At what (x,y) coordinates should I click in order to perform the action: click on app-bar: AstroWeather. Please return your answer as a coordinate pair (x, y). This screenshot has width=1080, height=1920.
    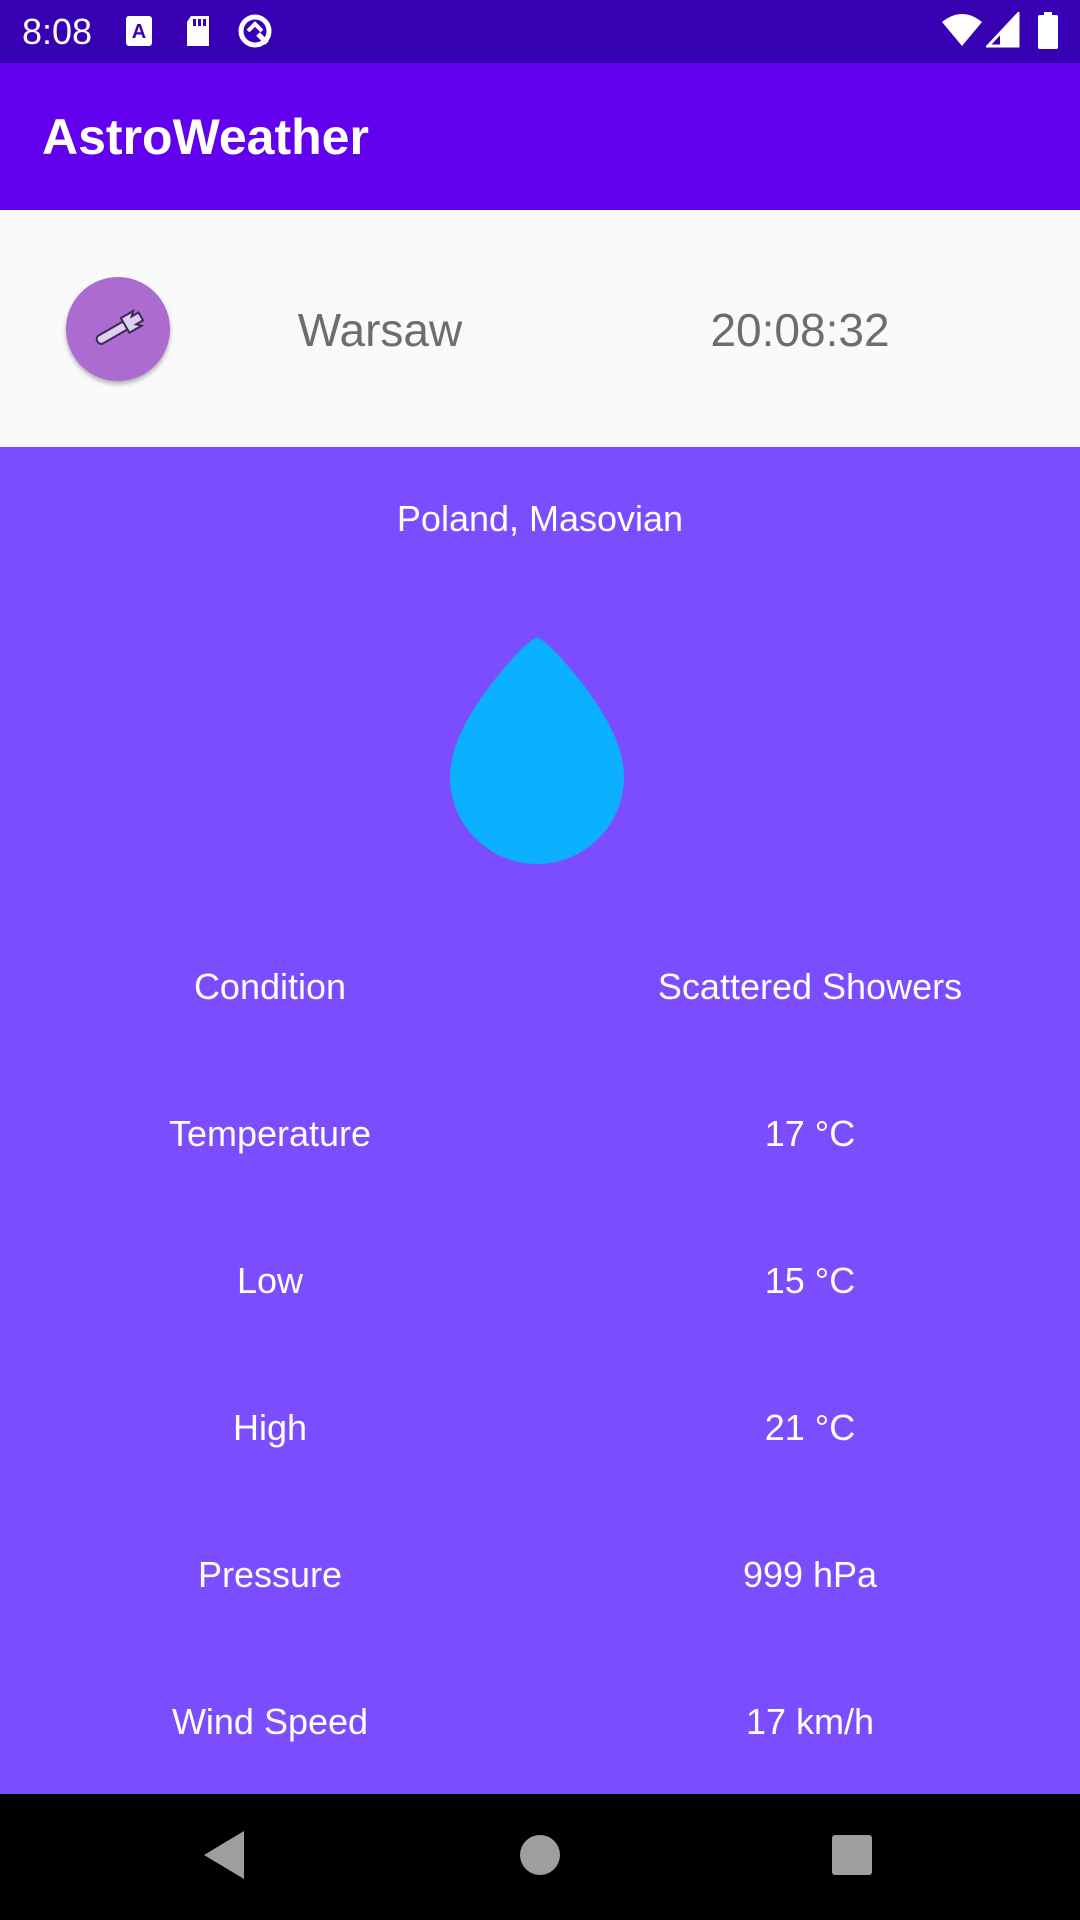
    Looking at the image, I should click on (540, 136).